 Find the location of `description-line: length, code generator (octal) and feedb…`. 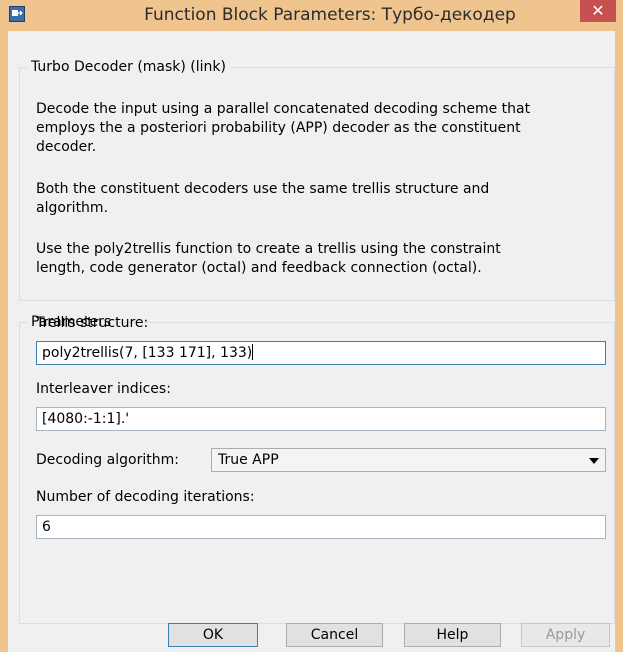

description-line: length, code generator (octal) and feedb… is located at coordinates (259, 268).